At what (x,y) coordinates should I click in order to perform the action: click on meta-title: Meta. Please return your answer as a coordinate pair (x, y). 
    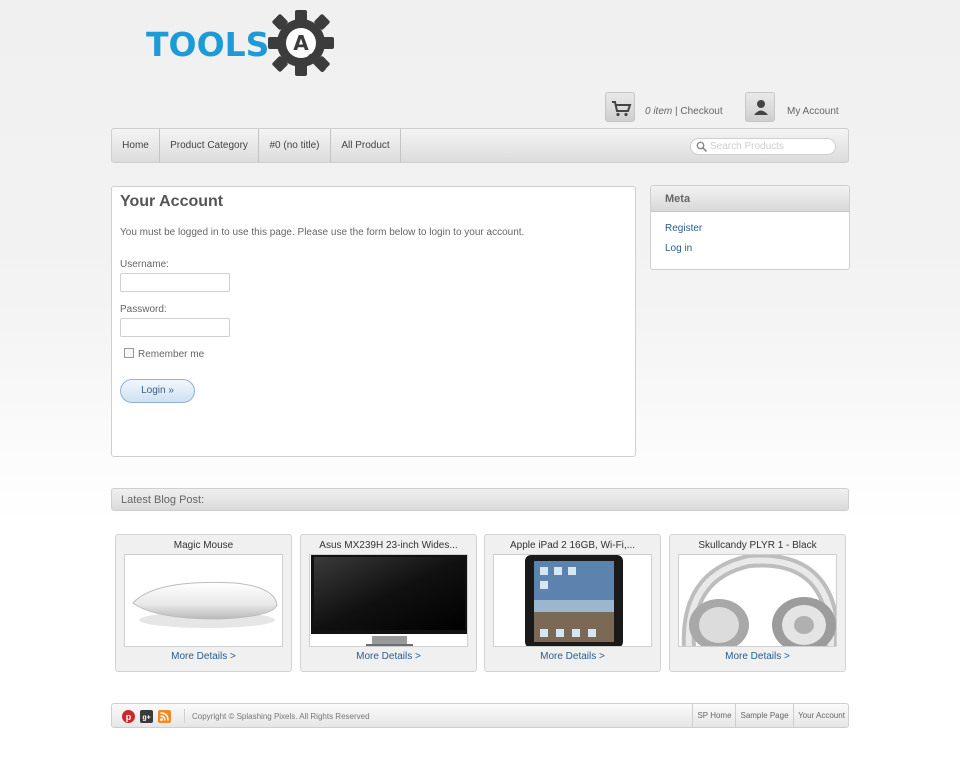
    Looking at the image, I should click on (750, 199).